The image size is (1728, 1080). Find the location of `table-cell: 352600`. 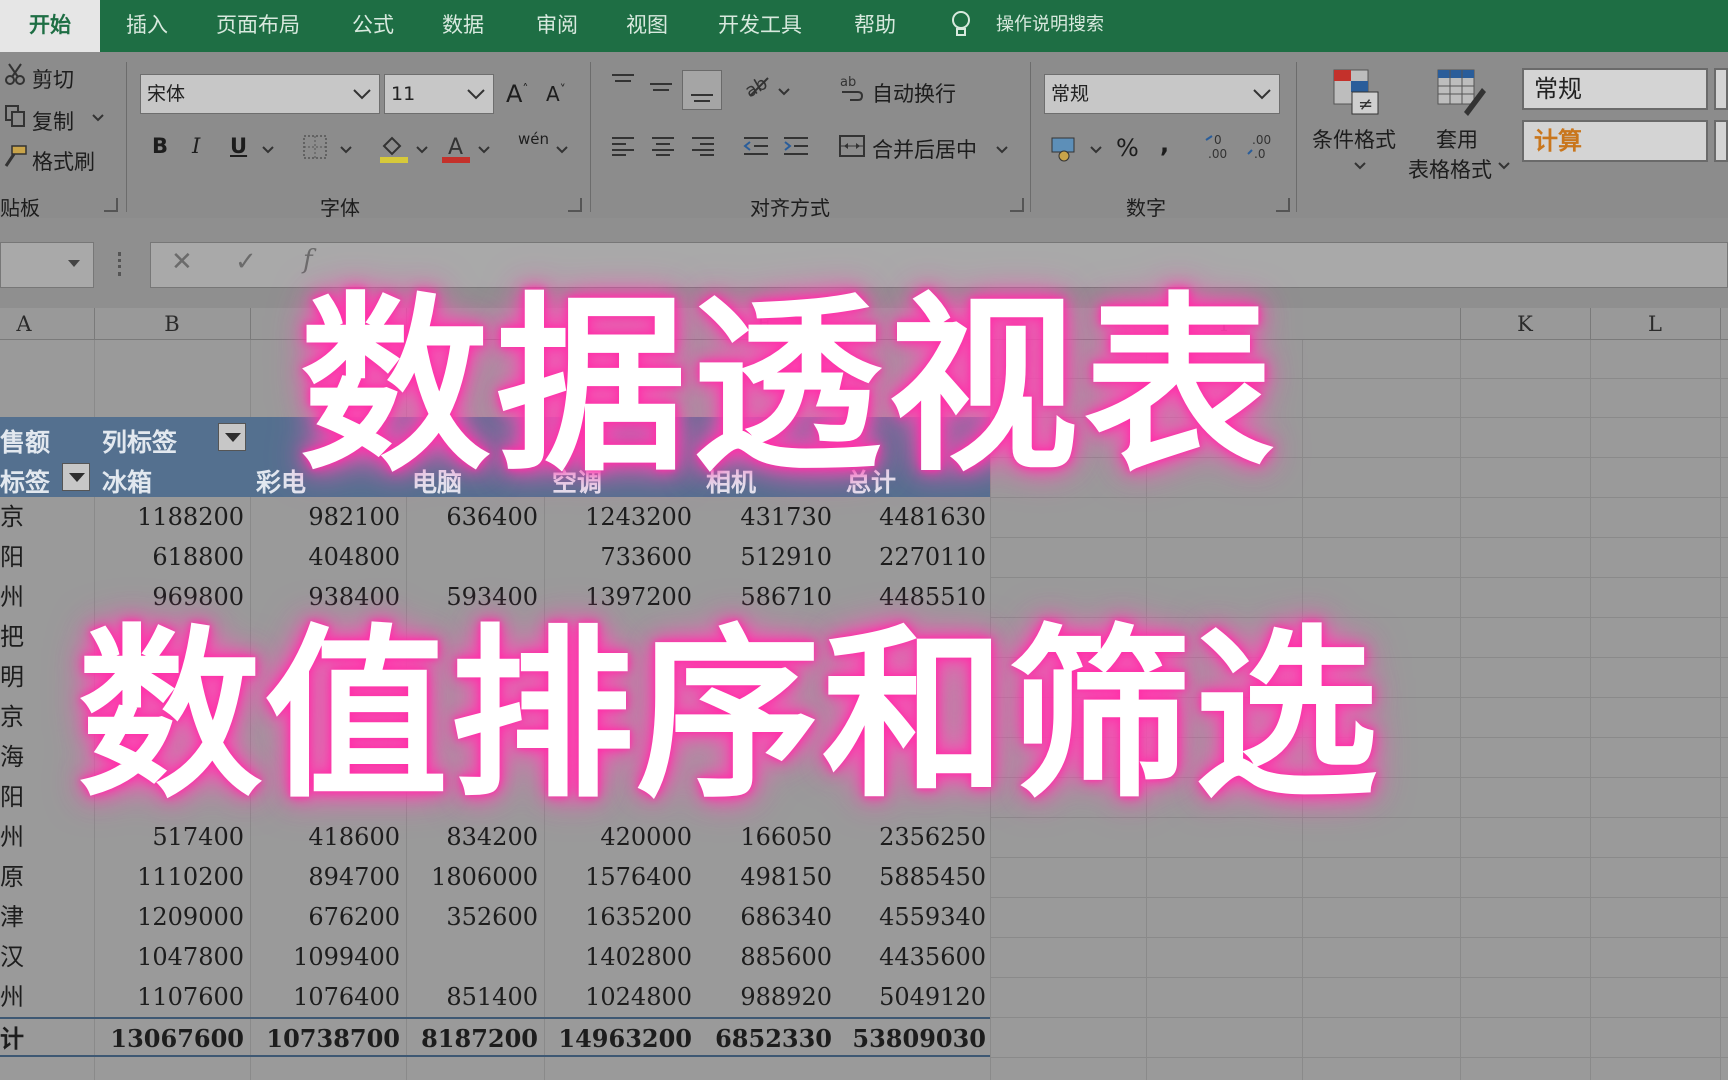

table-cell: 352600 is located at coordinates (463, 917).